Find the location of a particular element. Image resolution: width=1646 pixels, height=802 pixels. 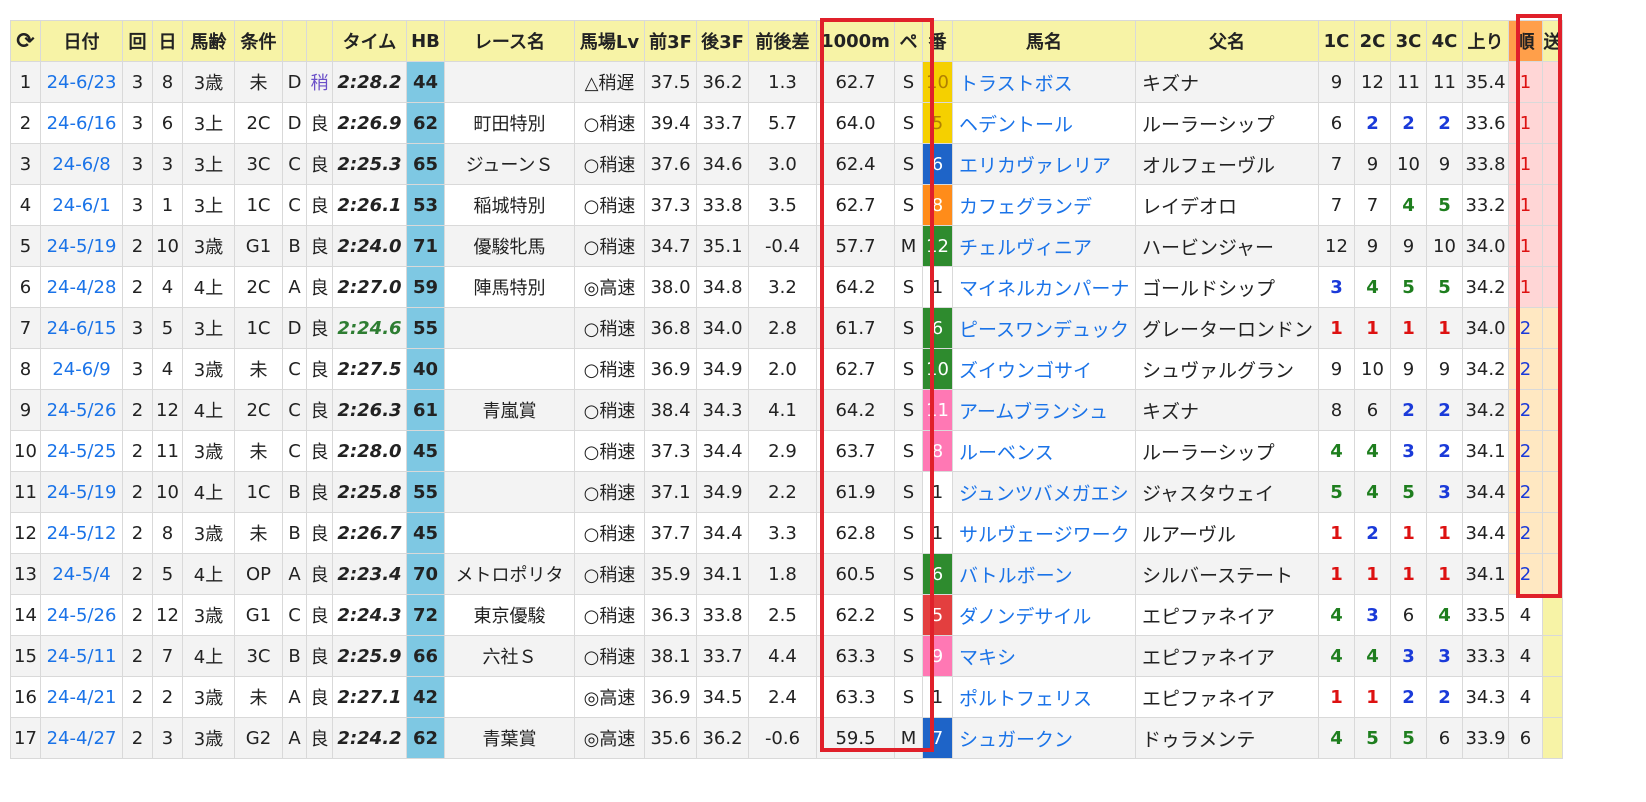

1000m-cell: 61.9 is located at coordinates (855, 492).